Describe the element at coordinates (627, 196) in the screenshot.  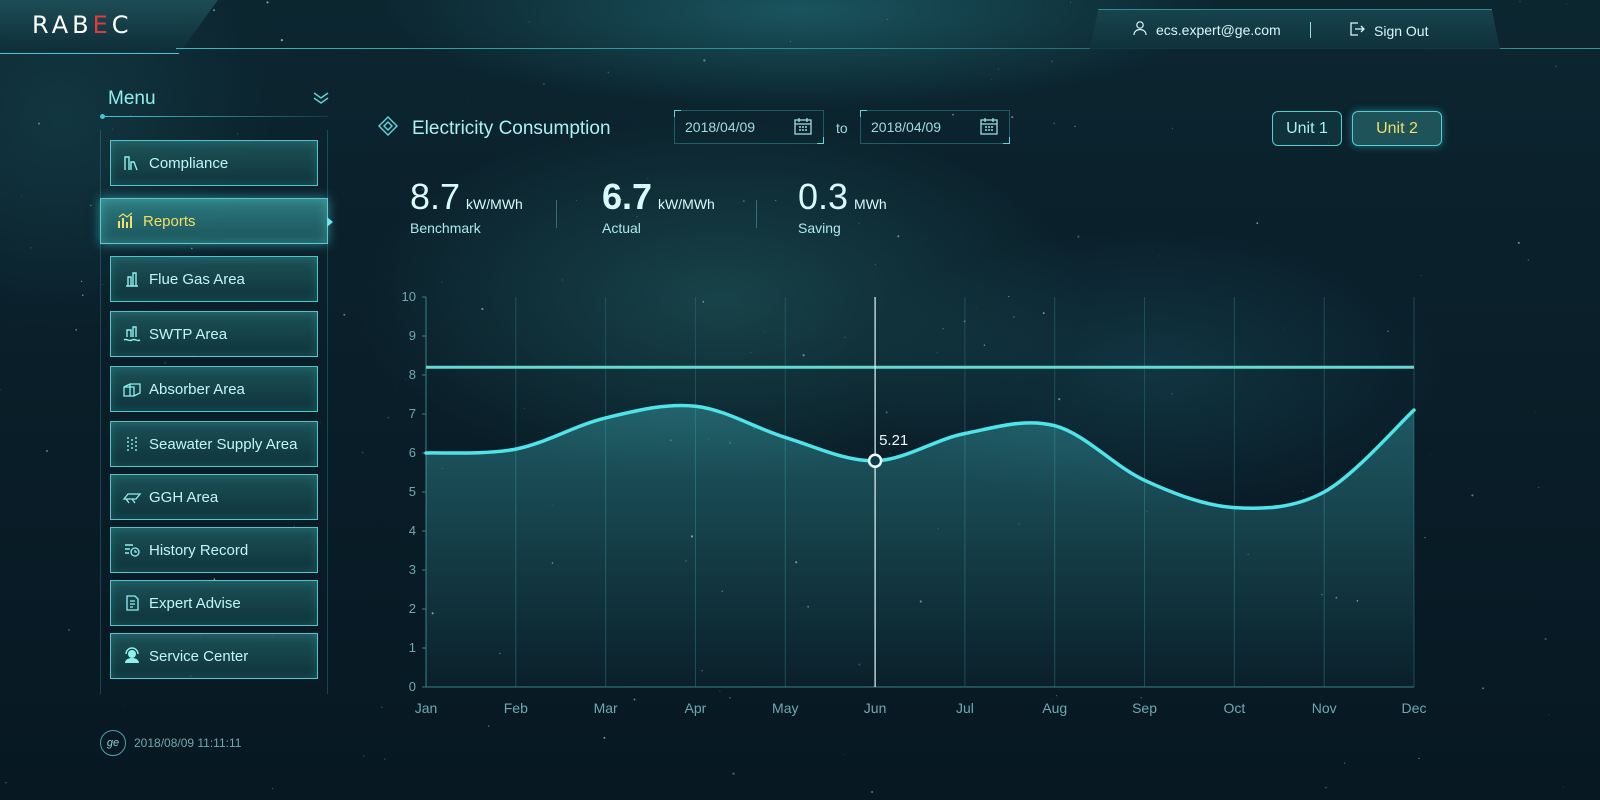
I see `actual-value: 6.7` at that location.